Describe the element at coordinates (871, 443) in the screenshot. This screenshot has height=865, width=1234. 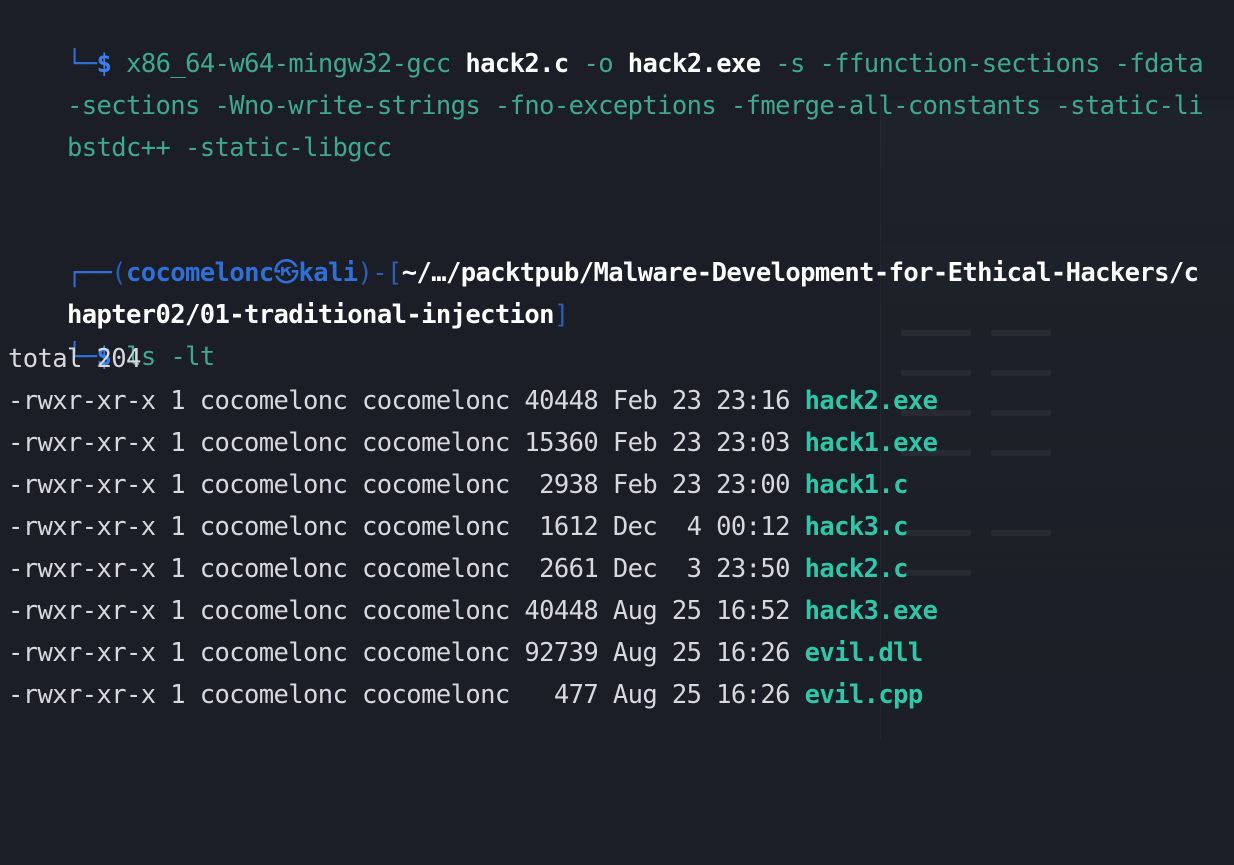
I see `file-name: hack1.exe` at that location.